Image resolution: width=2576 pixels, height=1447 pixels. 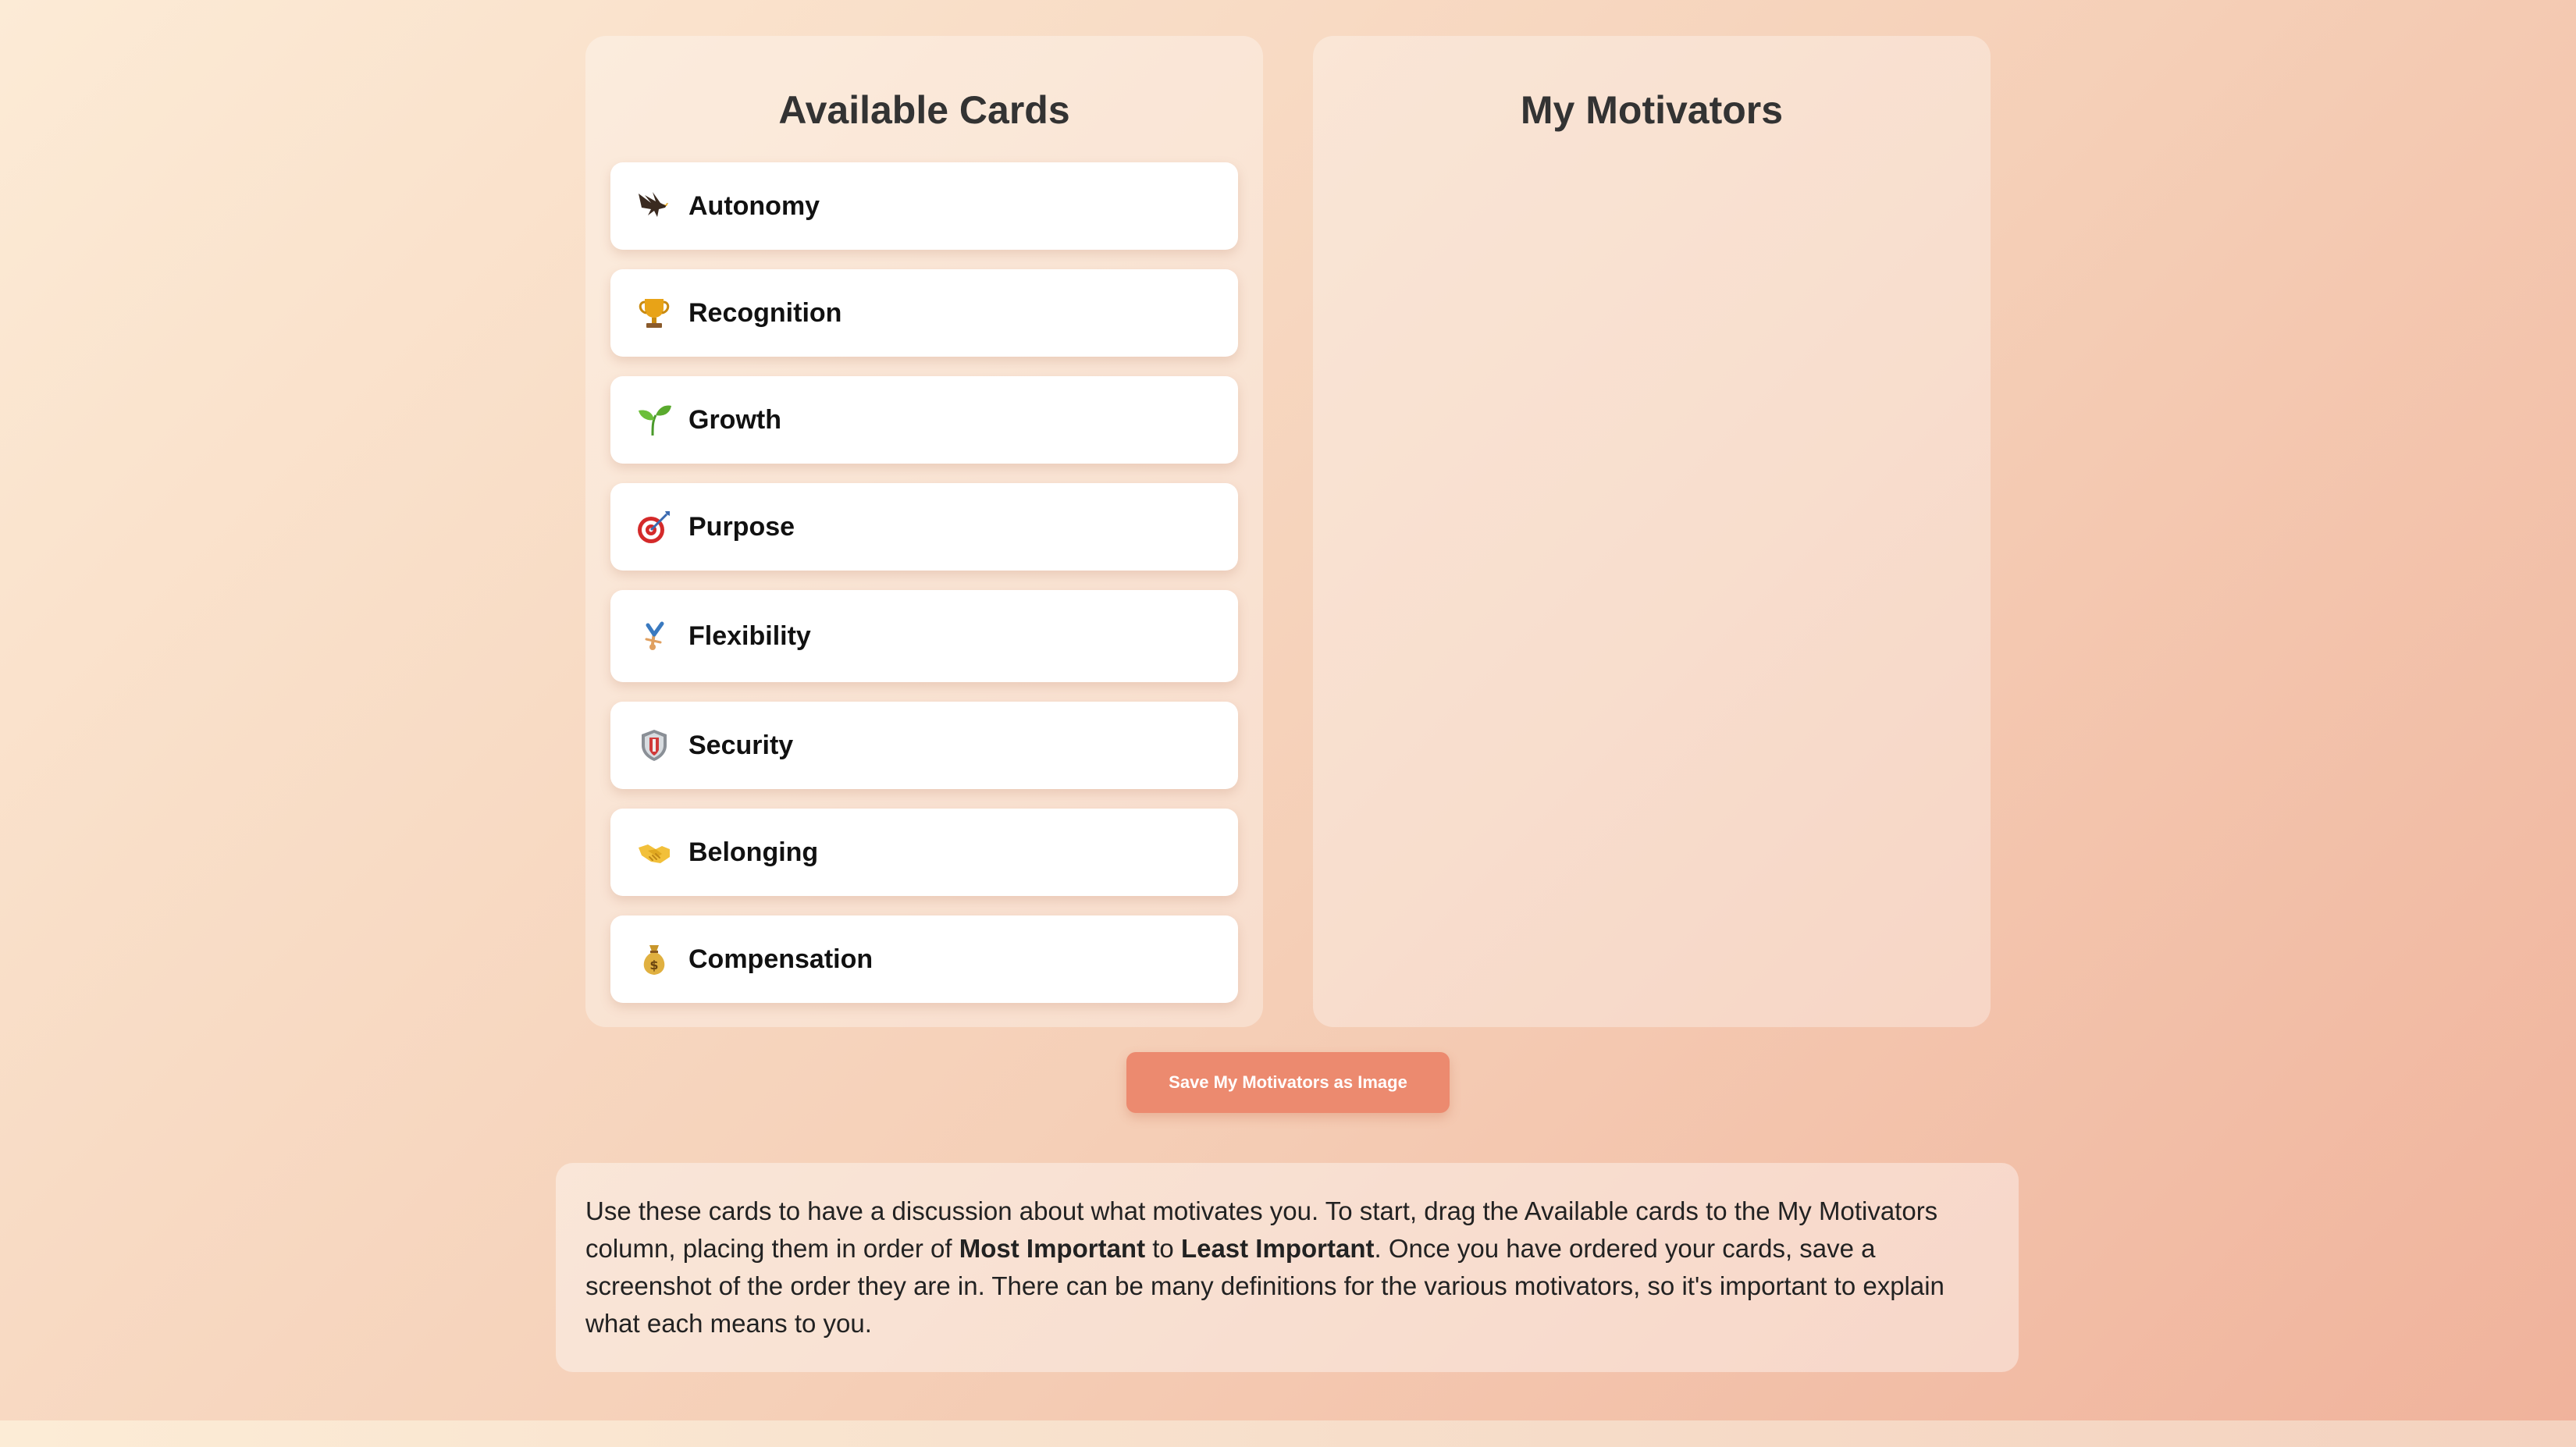 I want to click on save-image-button: Save My Motivators as Image, so click(x=1288, y=1082).